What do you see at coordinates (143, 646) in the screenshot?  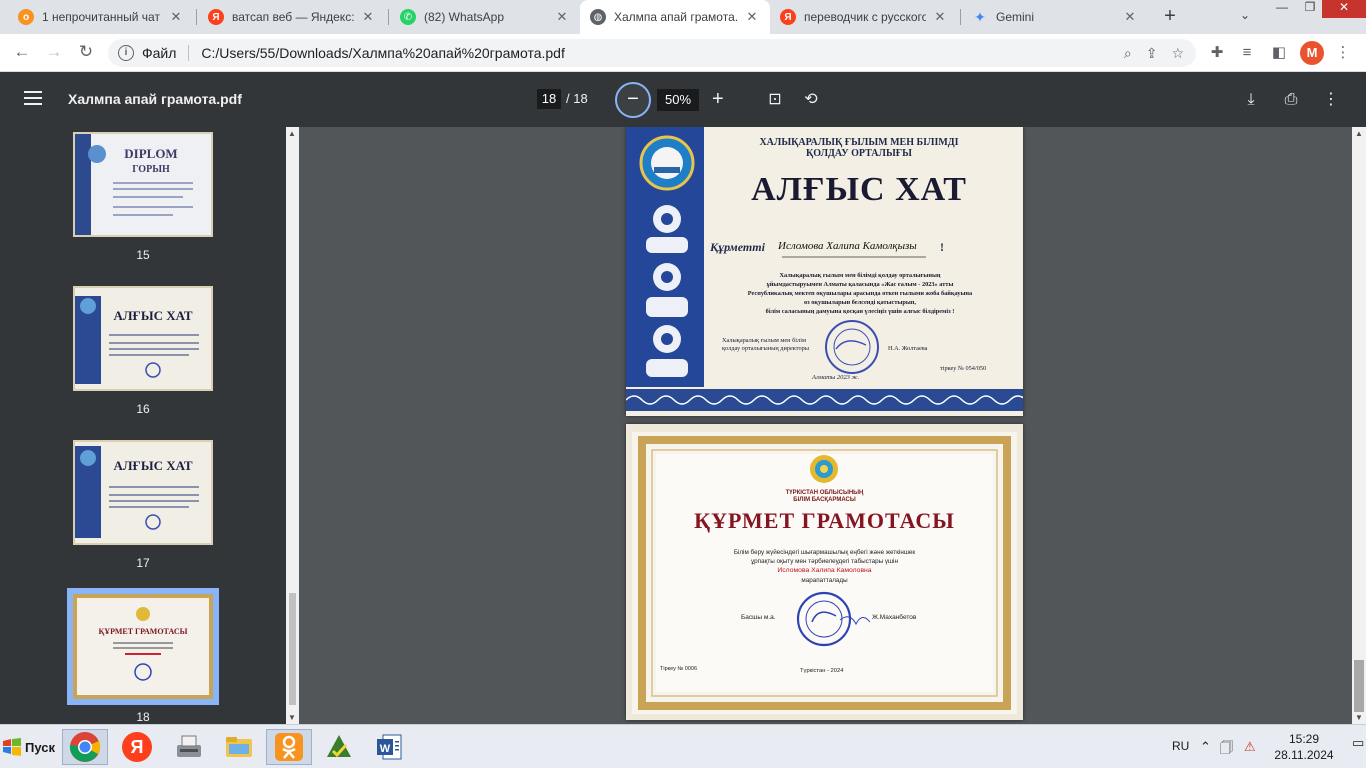 I see `thumbnail-page-18-selected: ҚҰРМЕТ ГРАМОТАСЫ` at bounding box center [143, 646].